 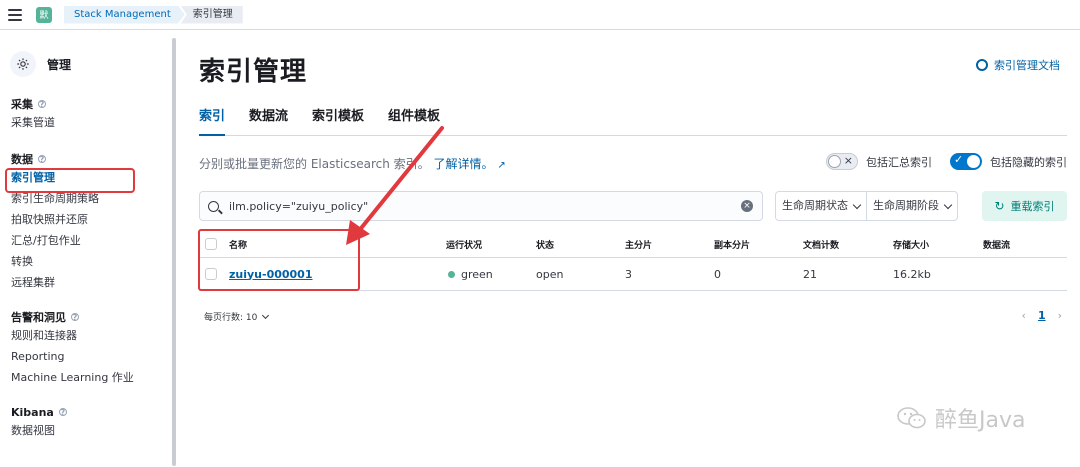 What do you see at coordinates (540, 15) in the screenshot?
I see `top-header: 默 Stack Management 索引管理` at bounding box center [540, 15].